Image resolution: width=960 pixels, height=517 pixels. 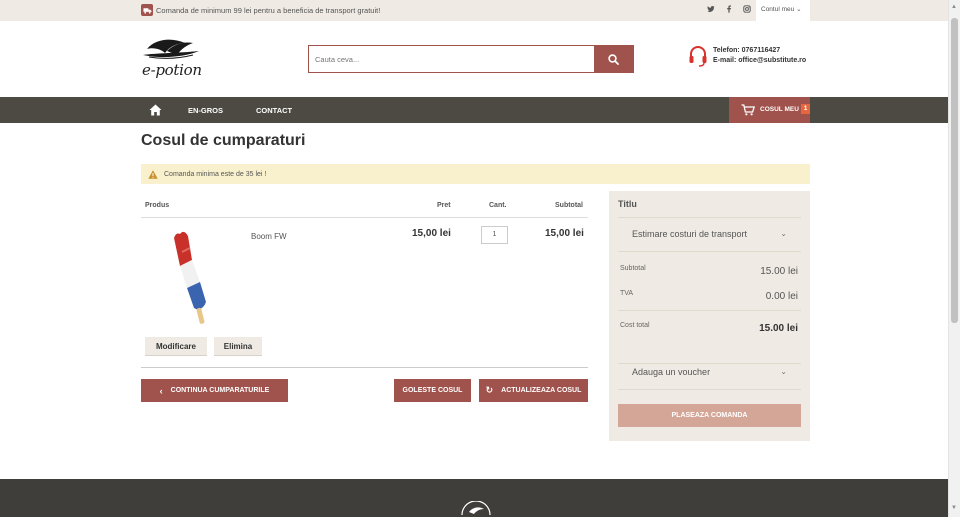 I want to click on min-order-warning: Comanda minima este de 35 lei !, so click(x=475, y=174).